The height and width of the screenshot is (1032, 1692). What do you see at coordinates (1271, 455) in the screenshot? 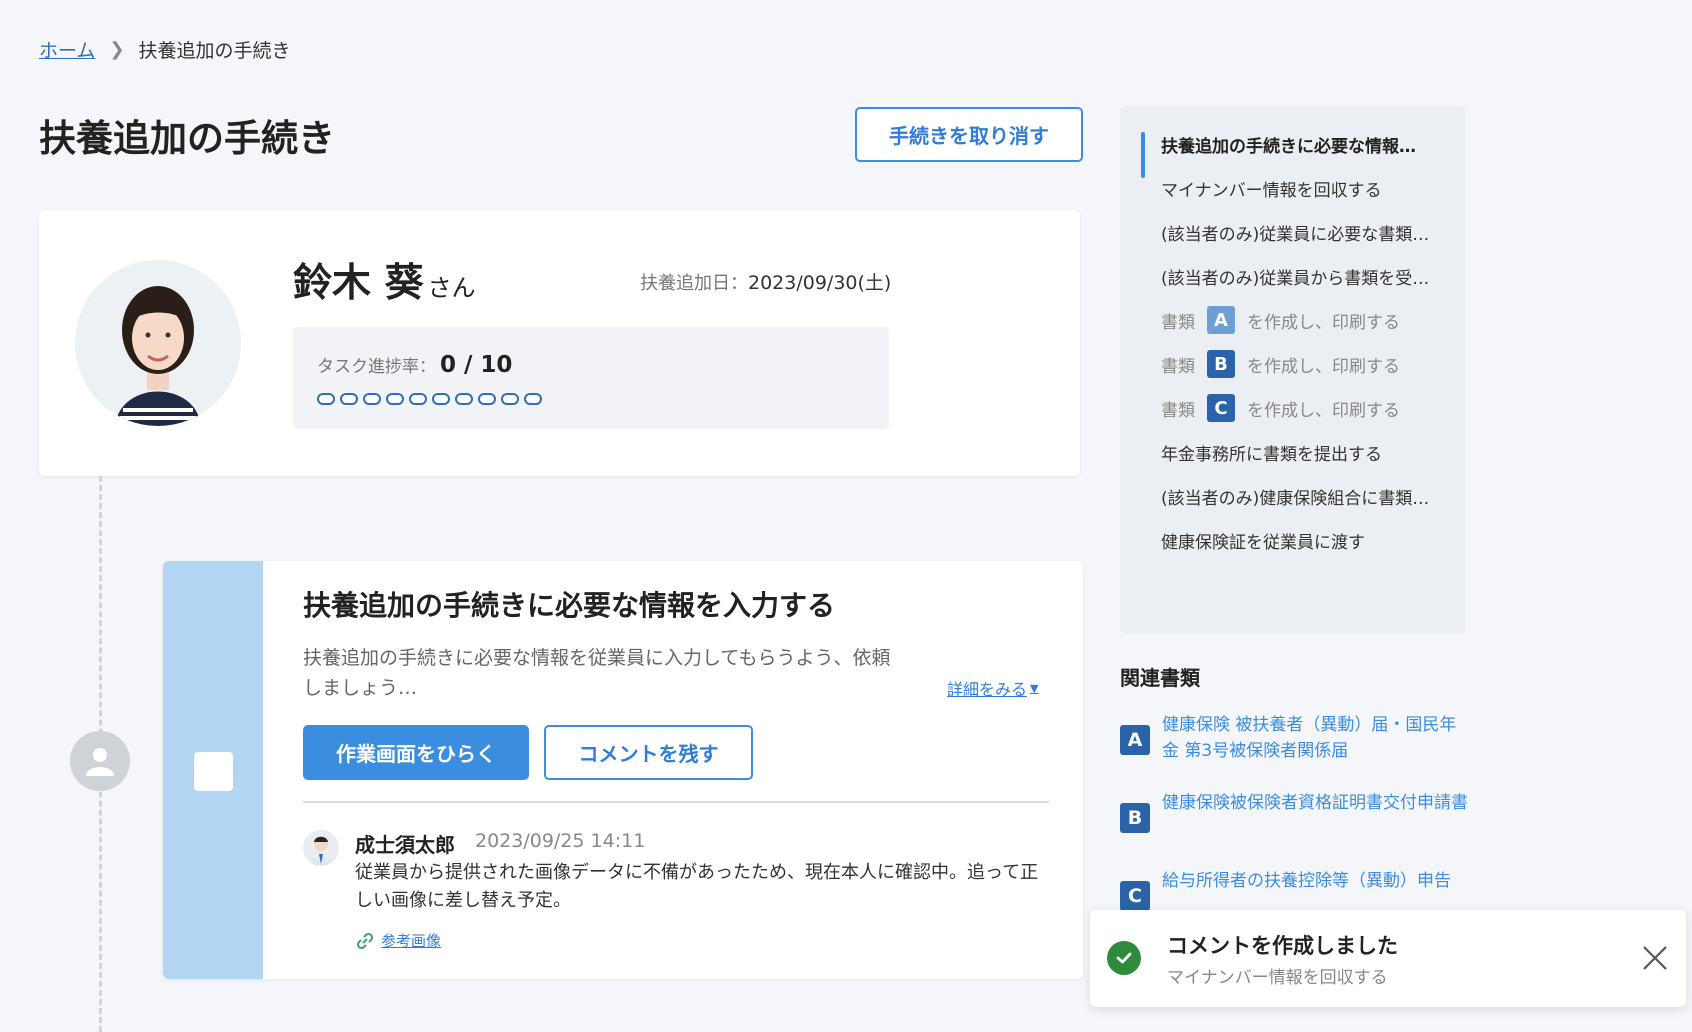
I see `step-label: 年金事務所に書類を提出する` at bounding box center [1271, 455].